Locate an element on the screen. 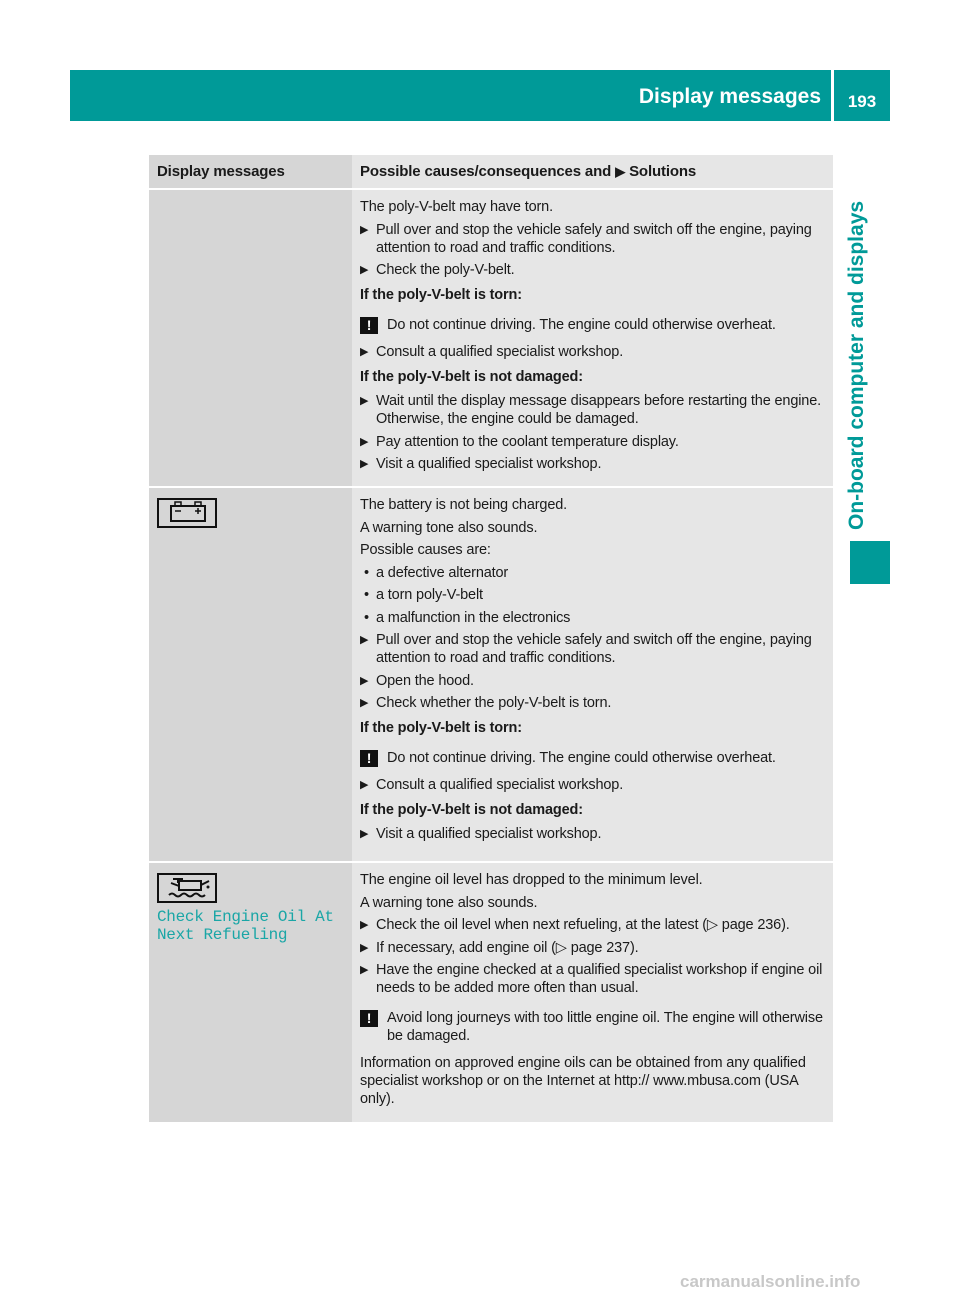 The height and width of the screenshot is (1302, 960). bullet-item: • a malfunction in the electronics is located at coordinates (592, 618).